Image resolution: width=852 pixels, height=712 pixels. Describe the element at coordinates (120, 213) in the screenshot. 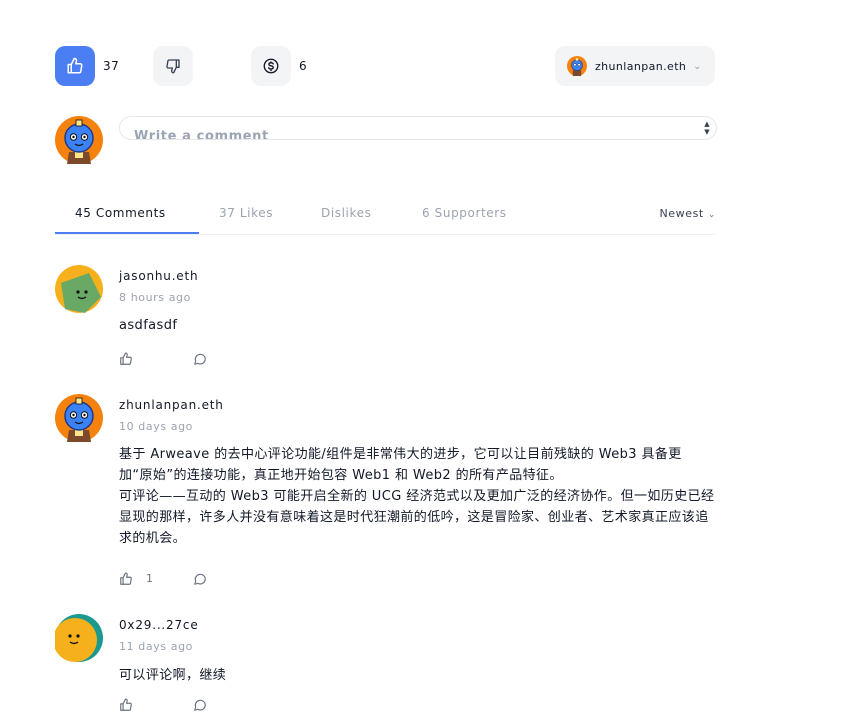

I see `tab-comments: 45 Comments` at that location.